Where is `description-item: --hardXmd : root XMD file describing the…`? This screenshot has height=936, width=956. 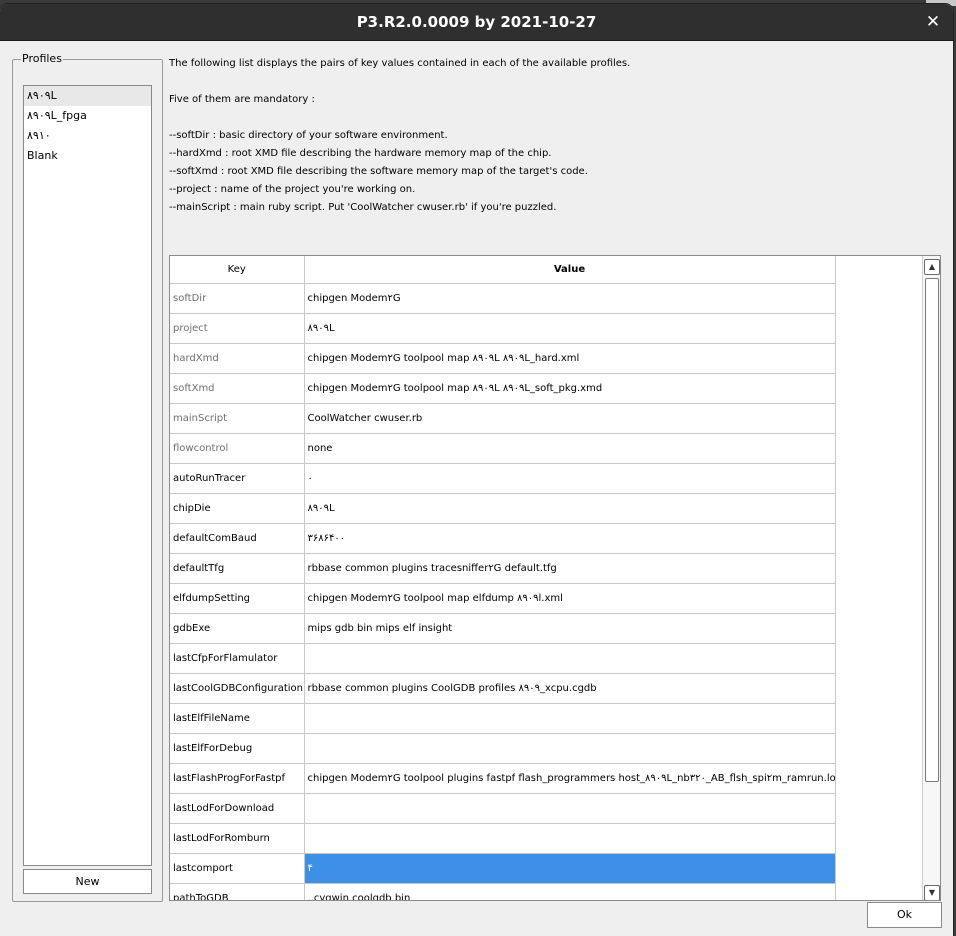 description-item: --hardXmd : root XMD file describing the… is located at coordinates (360, 153).